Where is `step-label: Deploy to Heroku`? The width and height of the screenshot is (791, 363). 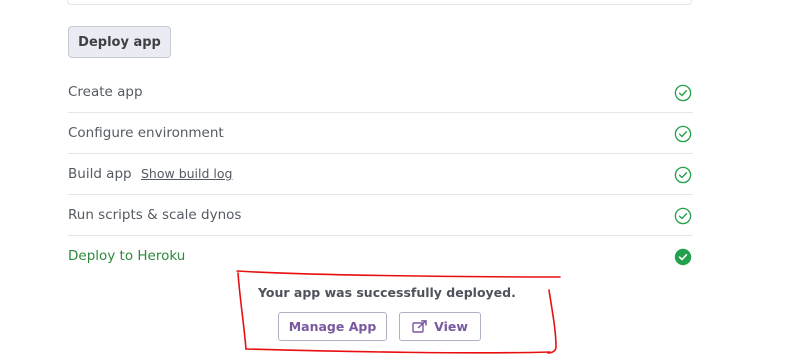 step-label: Deploy to Heroku is located at coordinates (127, 256).